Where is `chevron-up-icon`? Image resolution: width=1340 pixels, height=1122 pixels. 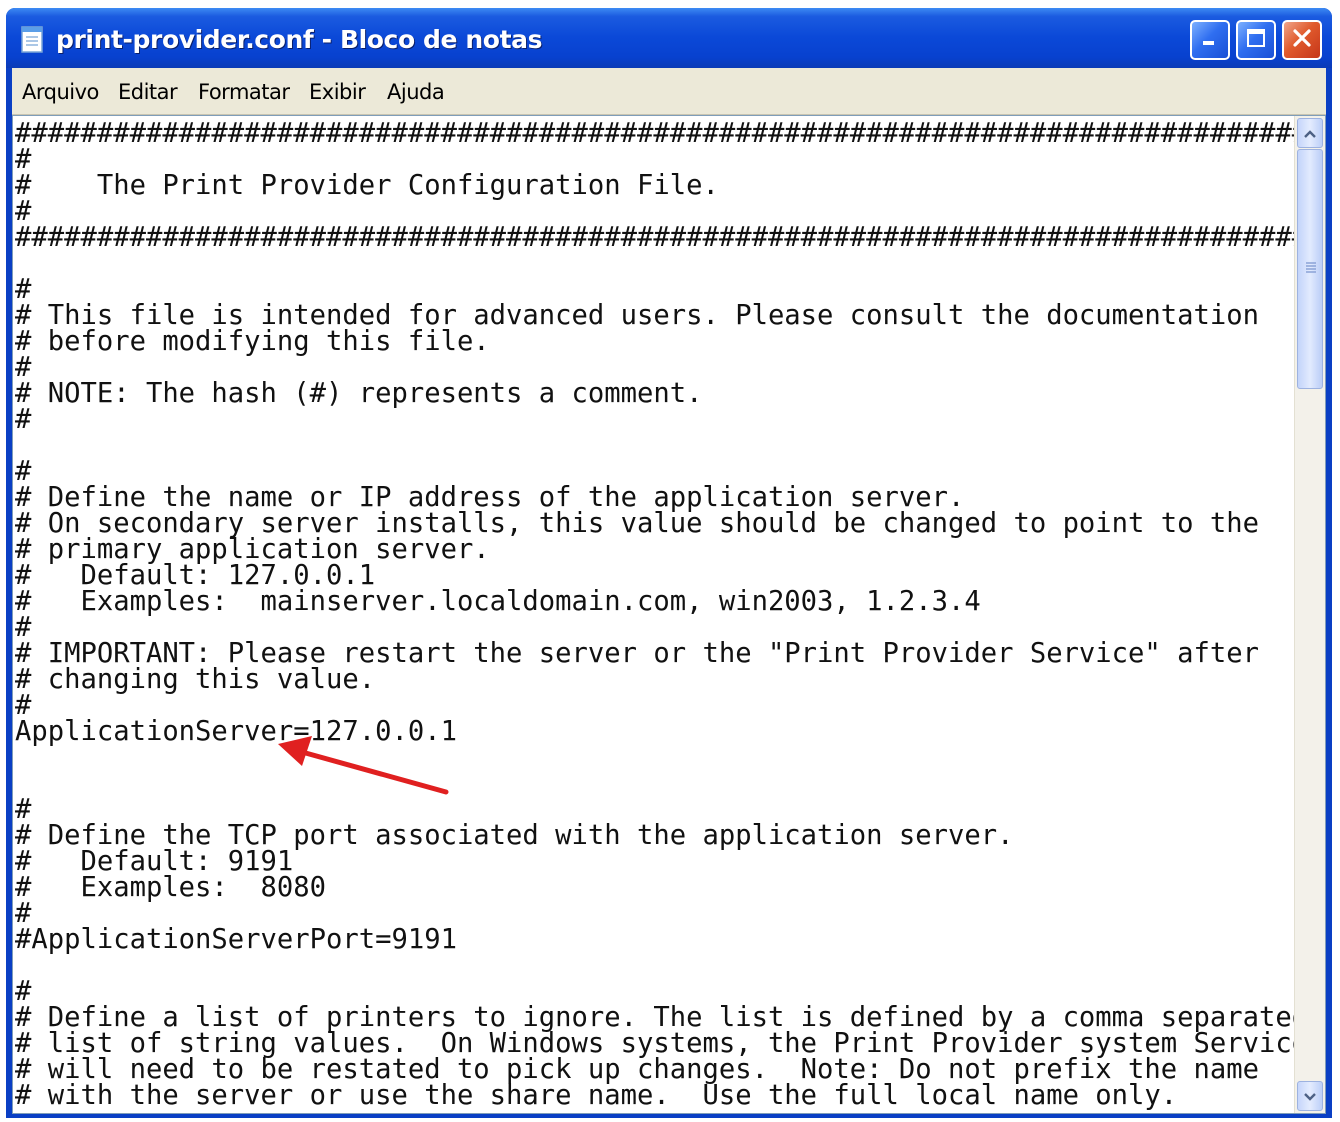
chevron-up-icon is located at coordinates (1310, 133).